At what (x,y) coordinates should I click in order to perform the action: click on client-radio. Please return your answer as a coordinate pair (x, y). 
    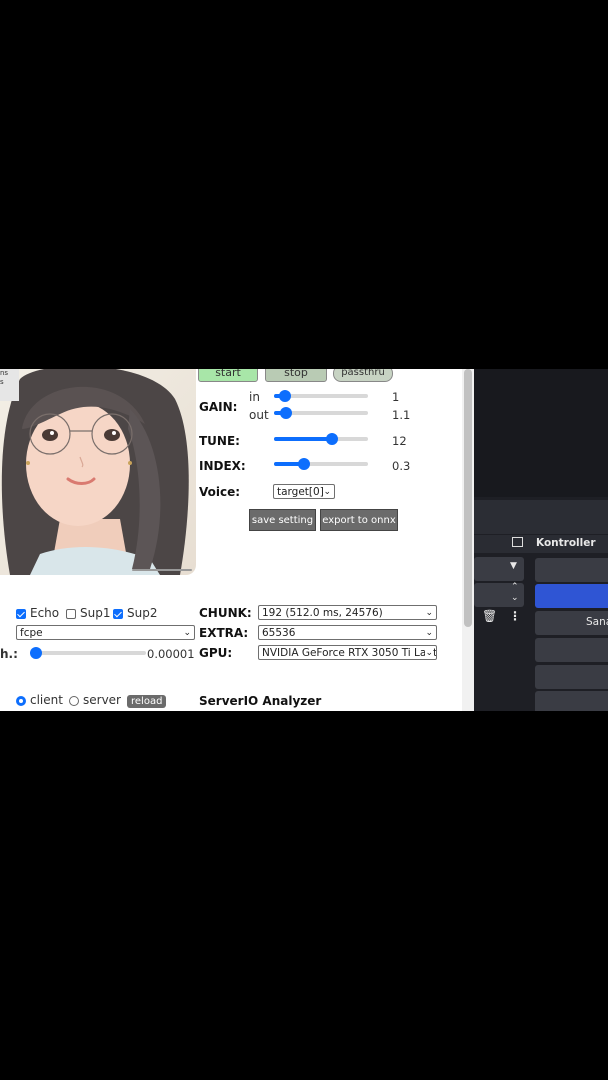
    Looking at the image, I should click on (21, 701).